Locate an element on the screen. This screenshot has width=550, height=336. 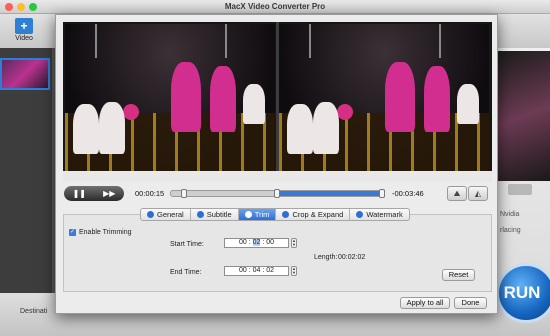
snapshot-button: ⛰ is located at coordinates (457, 193).